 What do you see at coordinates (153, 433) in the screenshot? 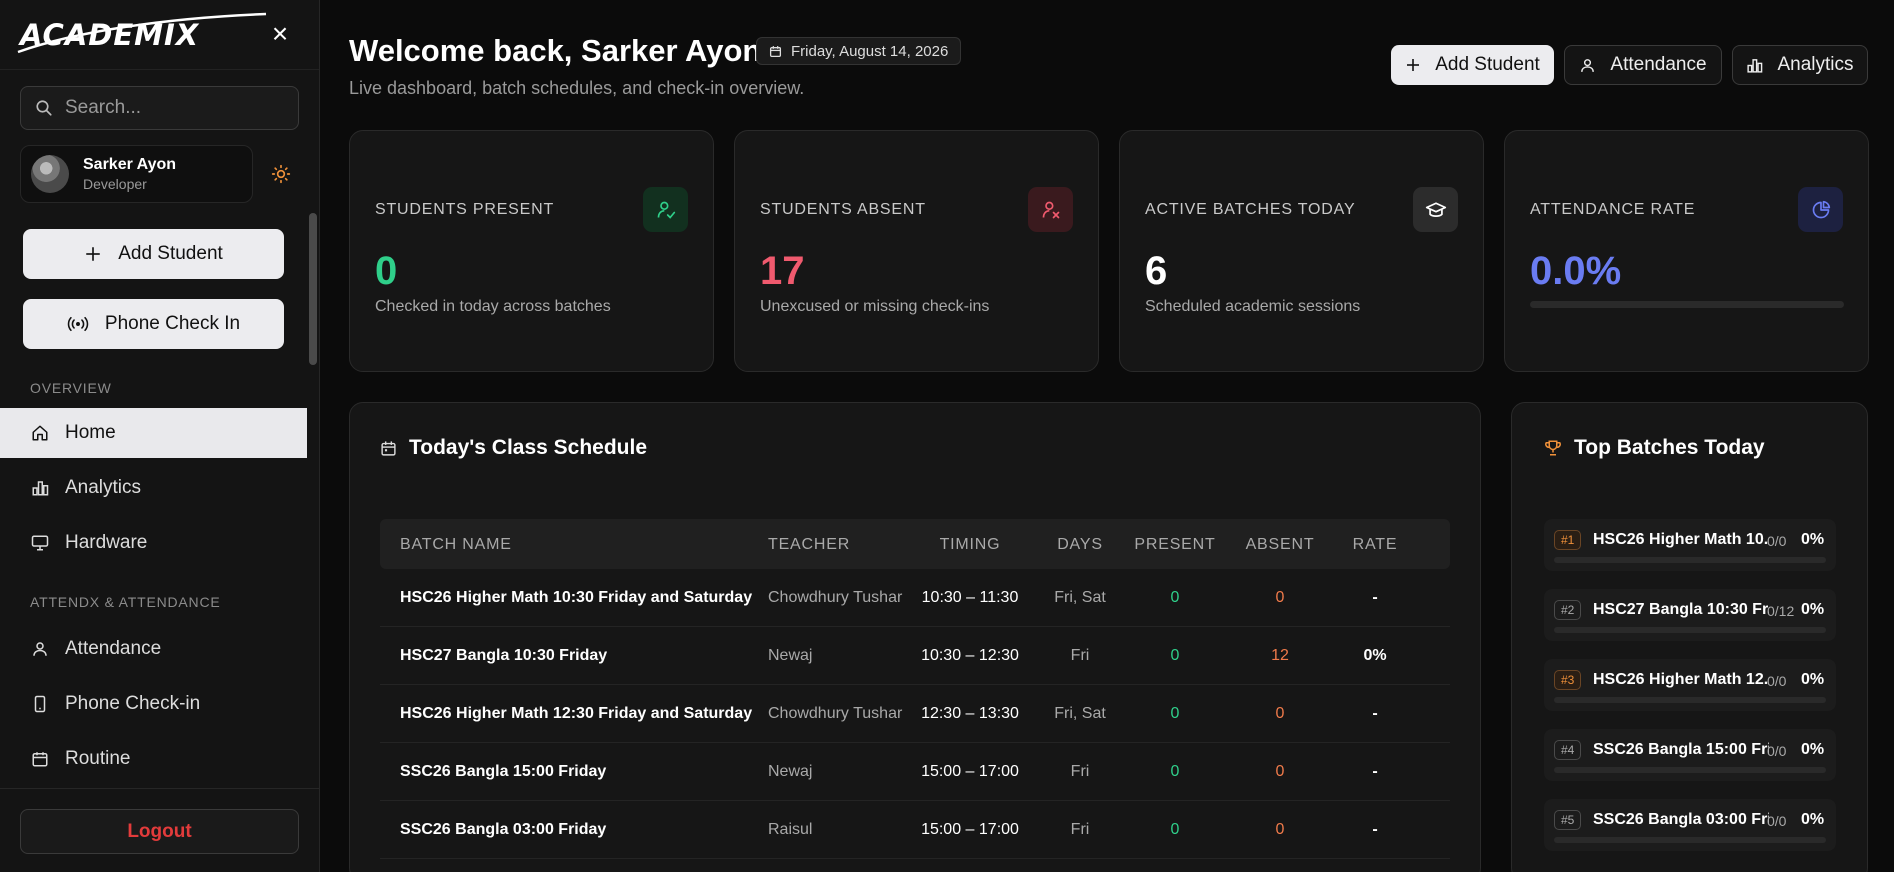
I see `nav-item-home: Home` at bounding box center [153, 433].